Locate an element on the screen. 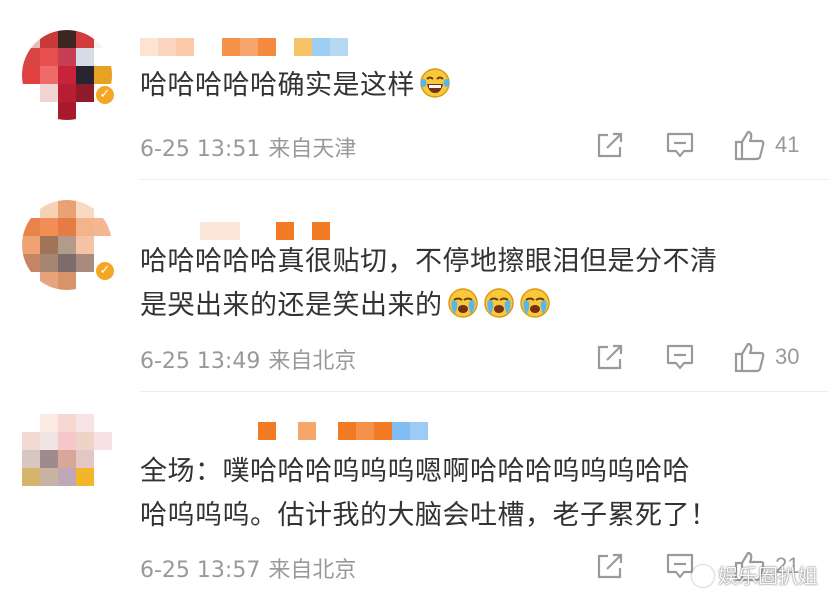 This screenshot has height=597, width=828. comment-text-line-1: 哈哈哈哈哈确实是这样 is located at coordinates (277, 85).